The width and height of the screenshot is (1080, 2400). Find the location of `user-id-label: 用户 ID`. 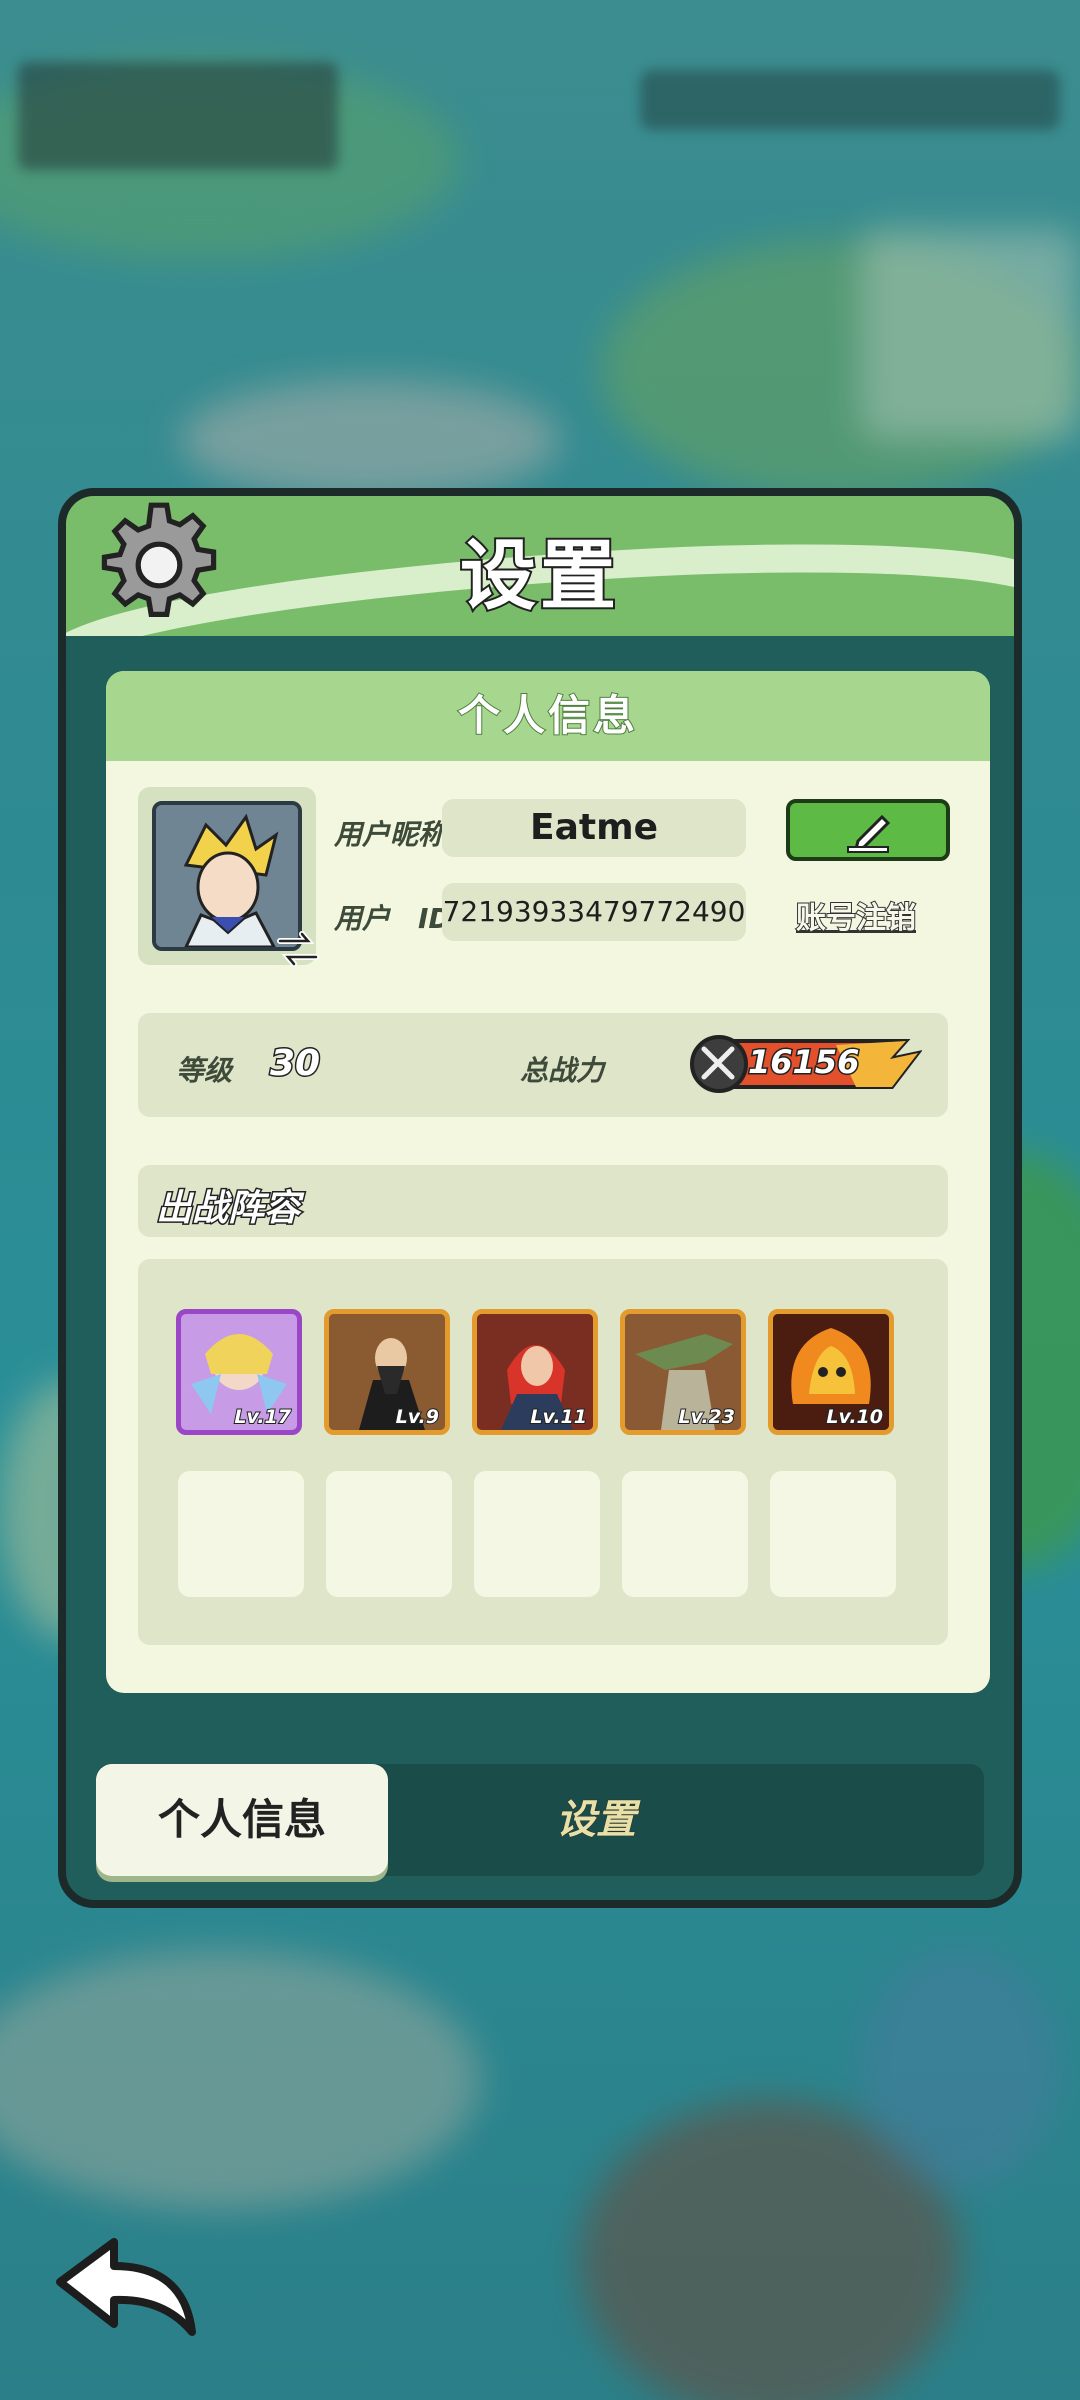

user-id-label: 用户 ID is located at coordinates (393, 918).